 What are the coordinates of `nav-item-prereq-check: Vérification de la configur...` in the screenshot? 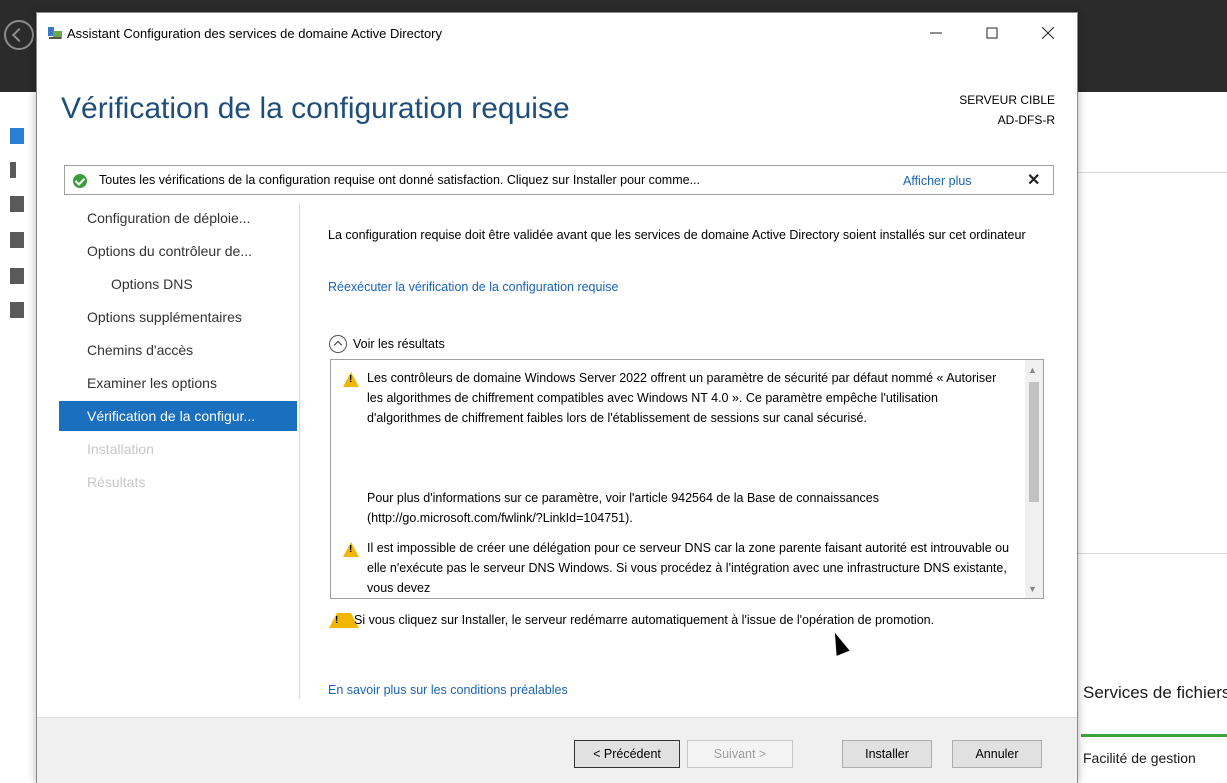 It's located at (178, 416).